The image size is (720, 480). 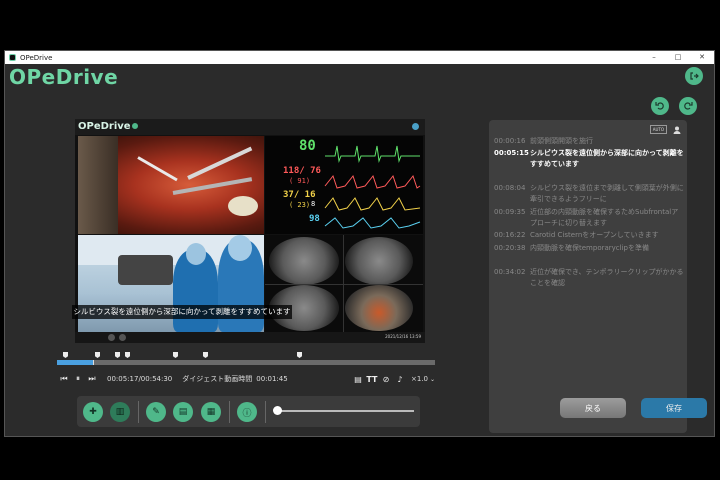 What do you see at coordinates (313, 204) in the screenshot?
I see `misc-value: 8` at bounding box center [313, 204].